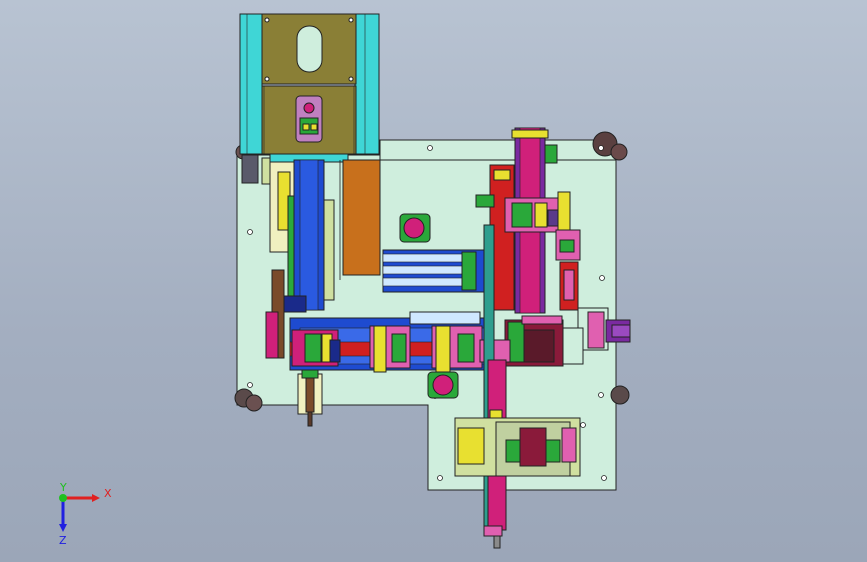 This screenshot has width=867, height=562. I want to click on tower-frame-left, so click(251, 84).